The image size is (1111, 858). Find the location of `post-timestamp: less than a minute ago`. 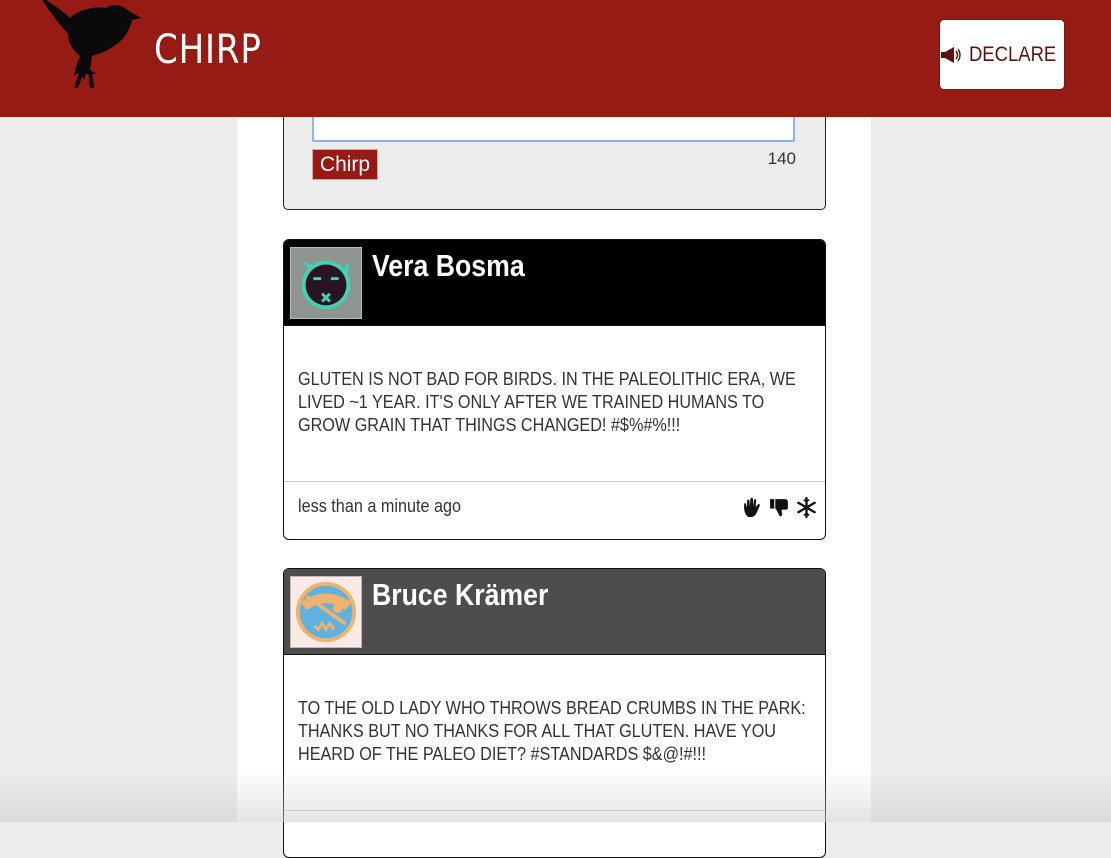

post-timestamp: less than a minute ago is located at coordinates (380, 506).